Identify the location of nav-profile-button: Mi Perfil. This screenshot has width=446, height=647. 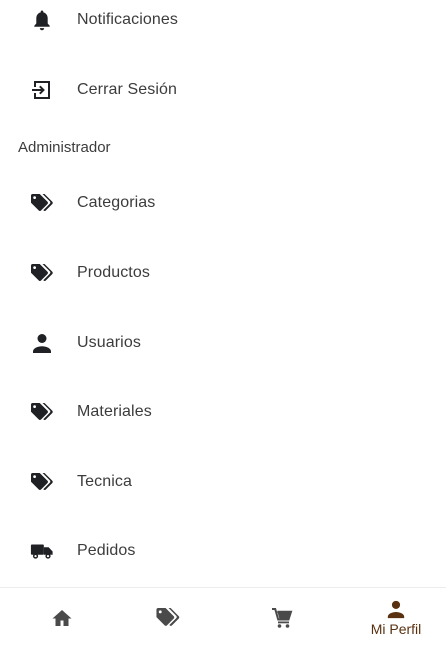
(396, 617).